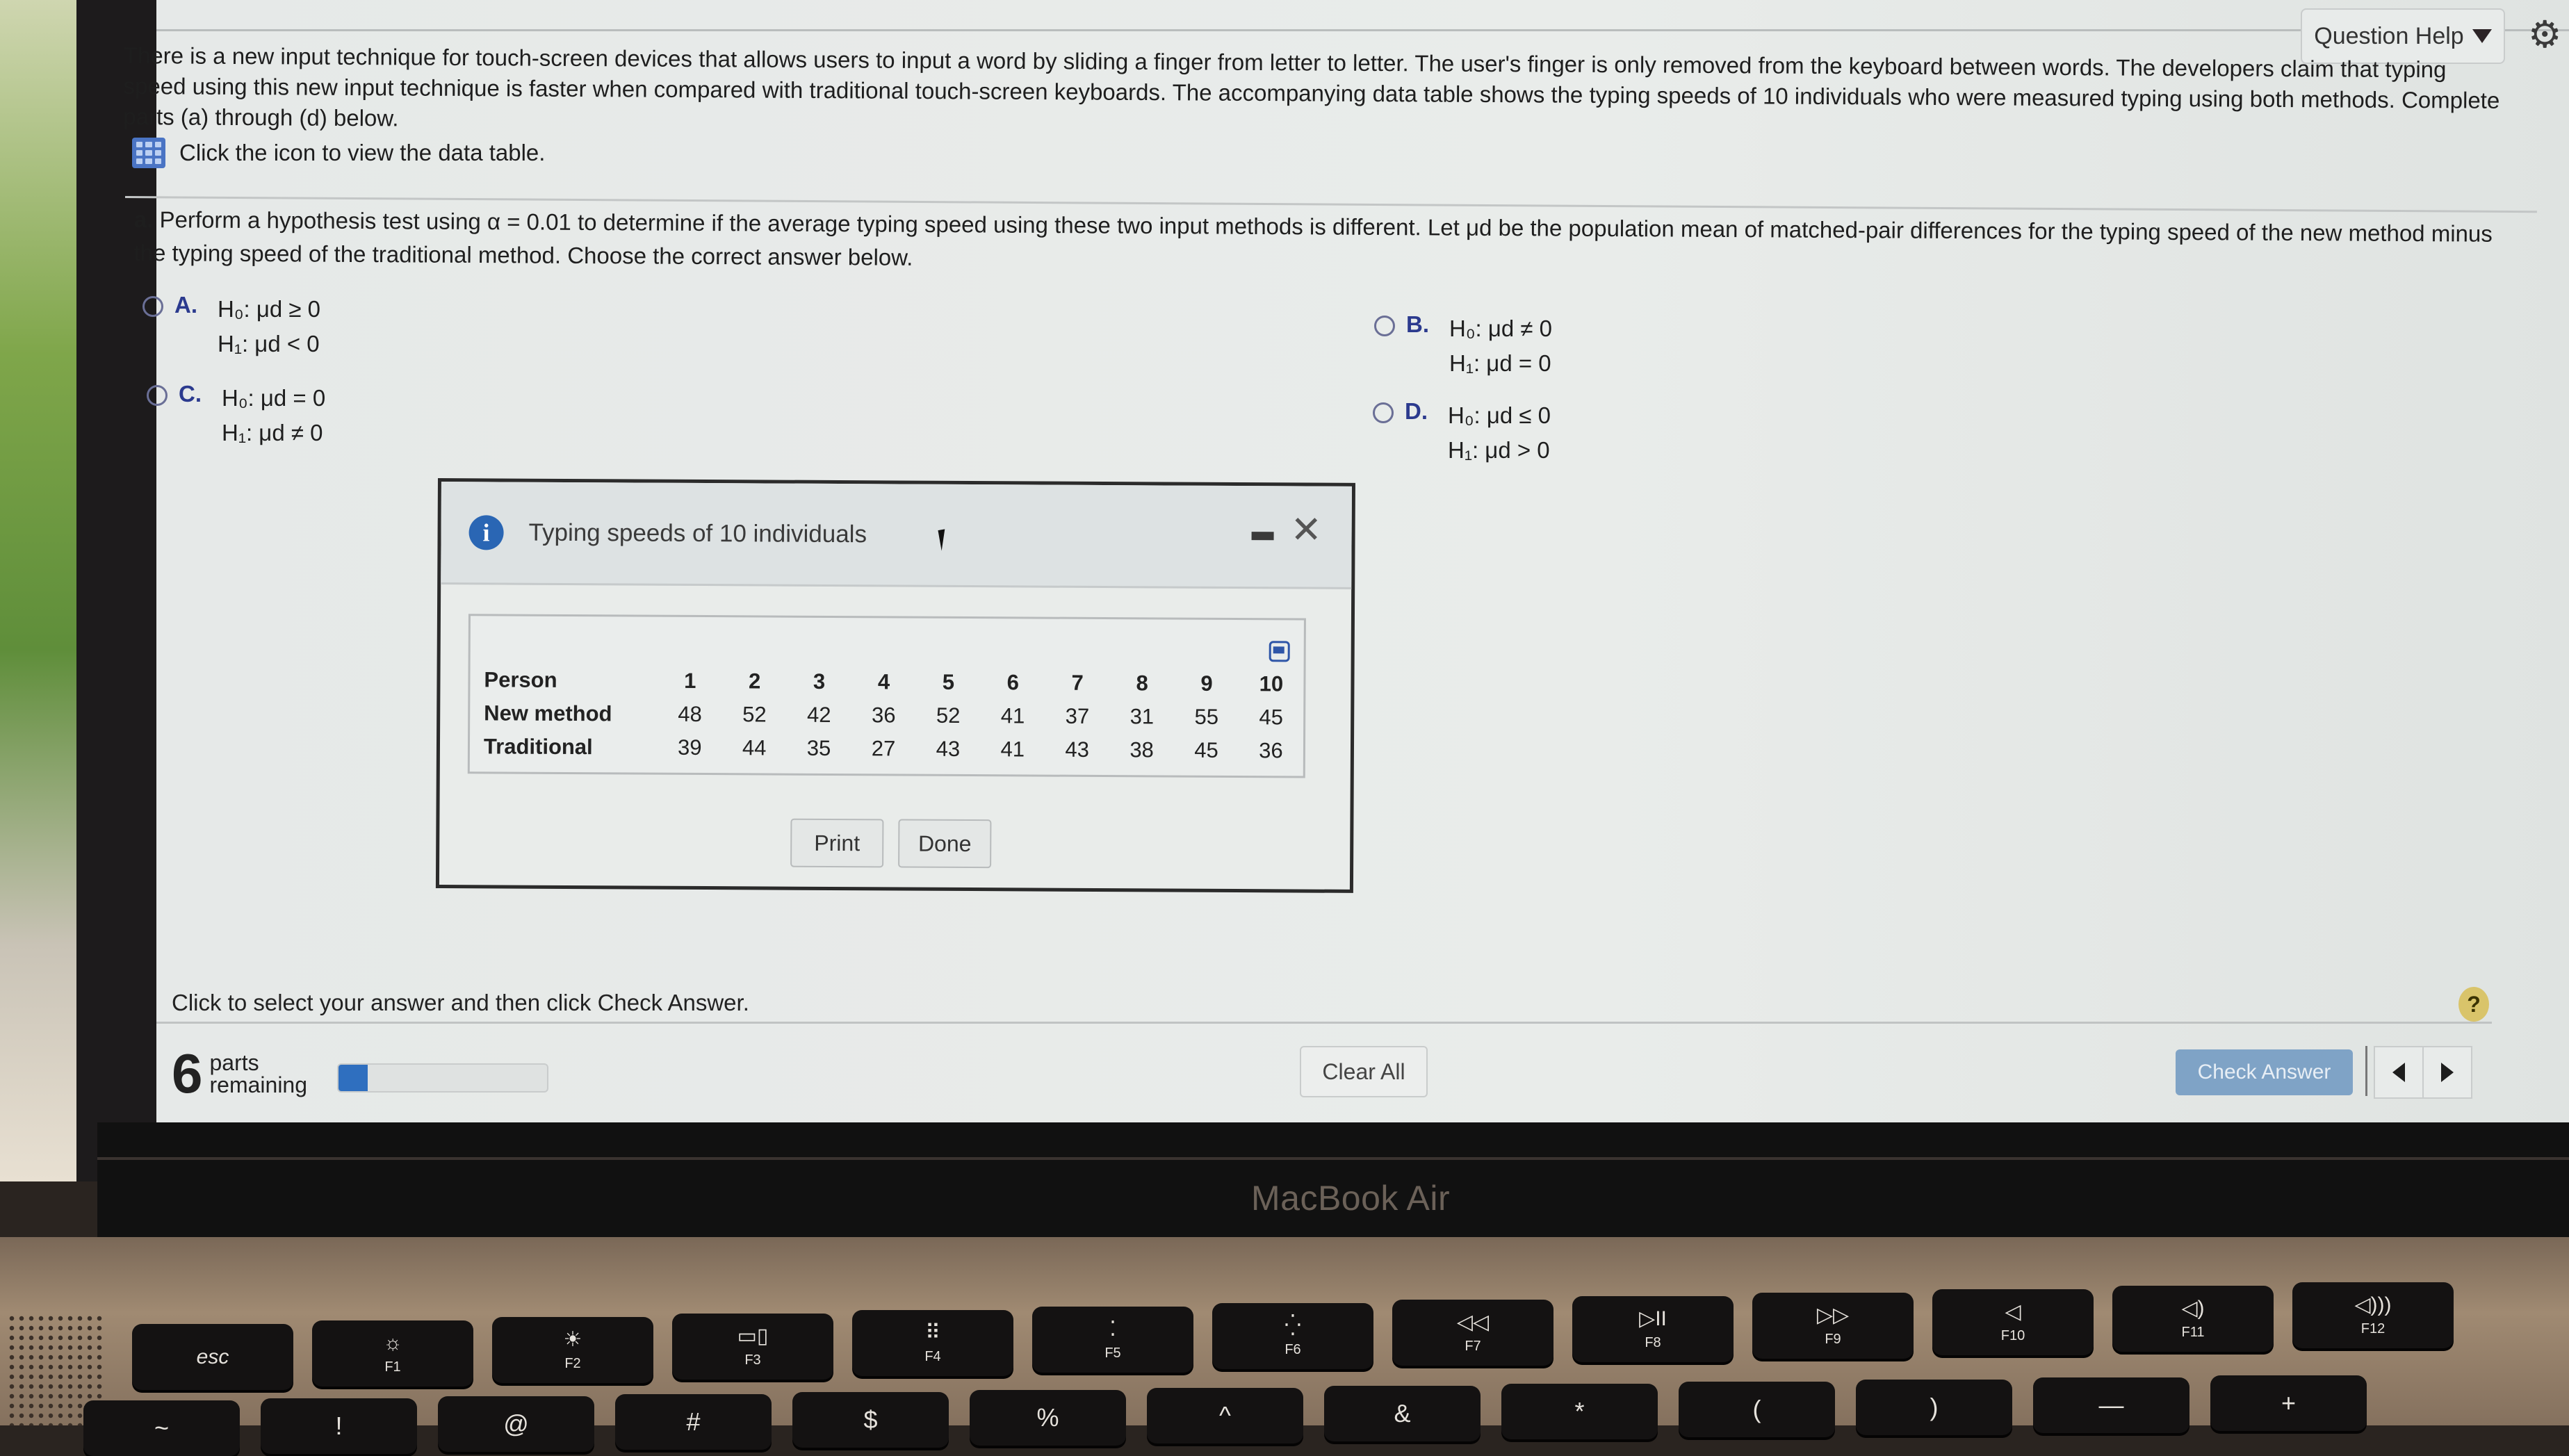 The image size is (2569, 1456). Describe the element at coordinates (1757, 1409) in the screenshot. I see `number-row-key: (` at that location.